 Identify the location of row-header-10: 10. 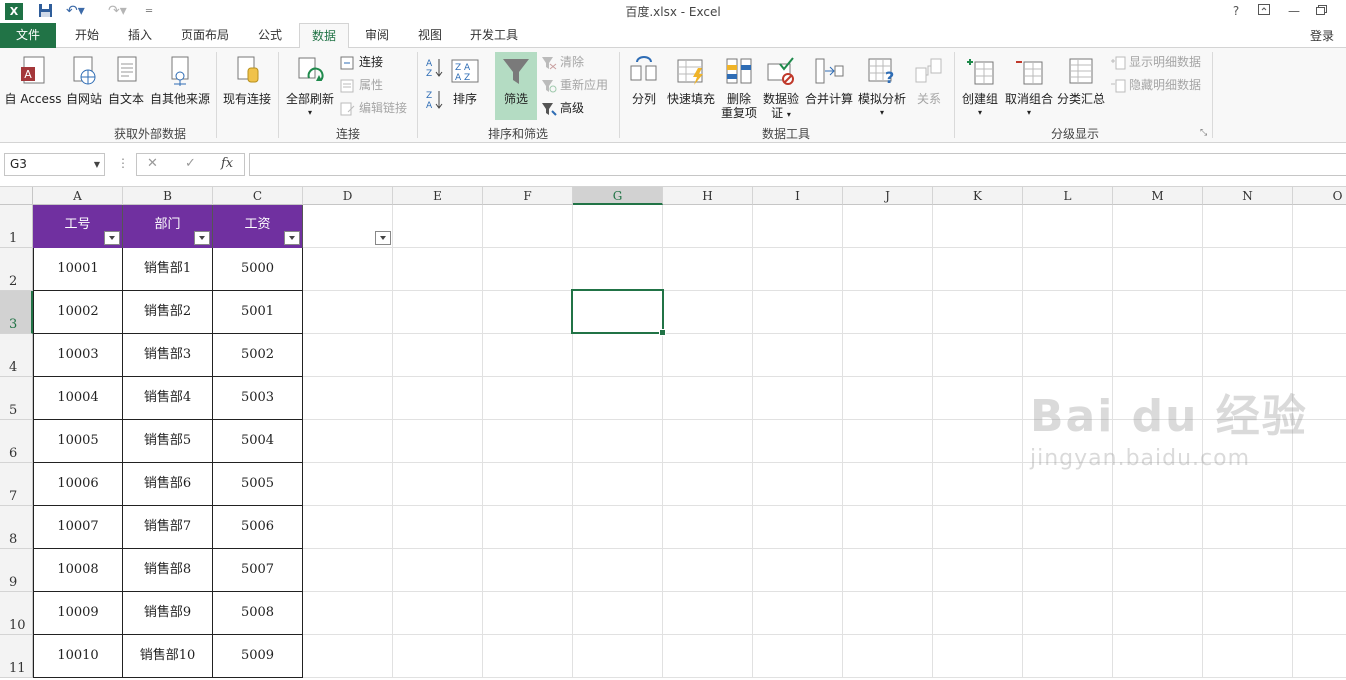
(16, 613).